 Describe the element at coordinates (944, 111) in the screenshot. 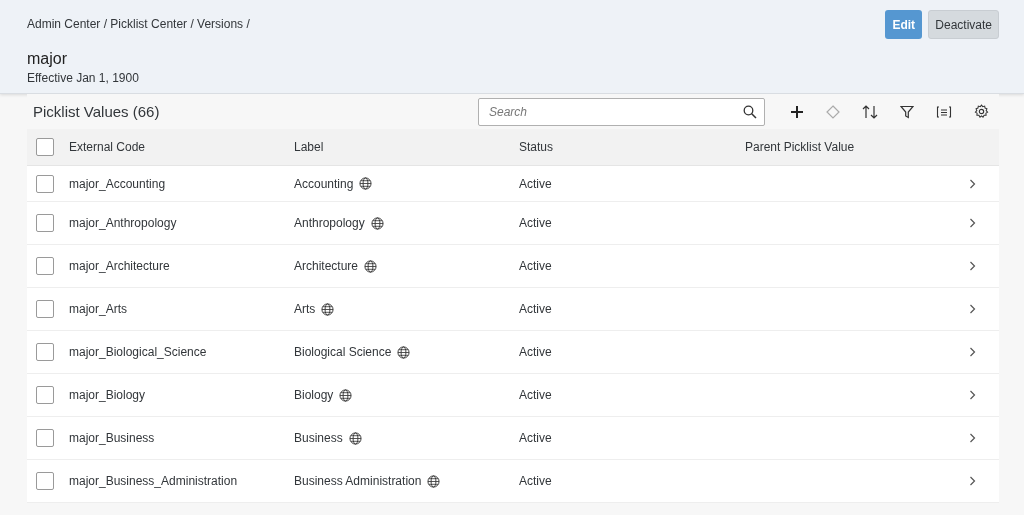

I see `group-icon` at that location.